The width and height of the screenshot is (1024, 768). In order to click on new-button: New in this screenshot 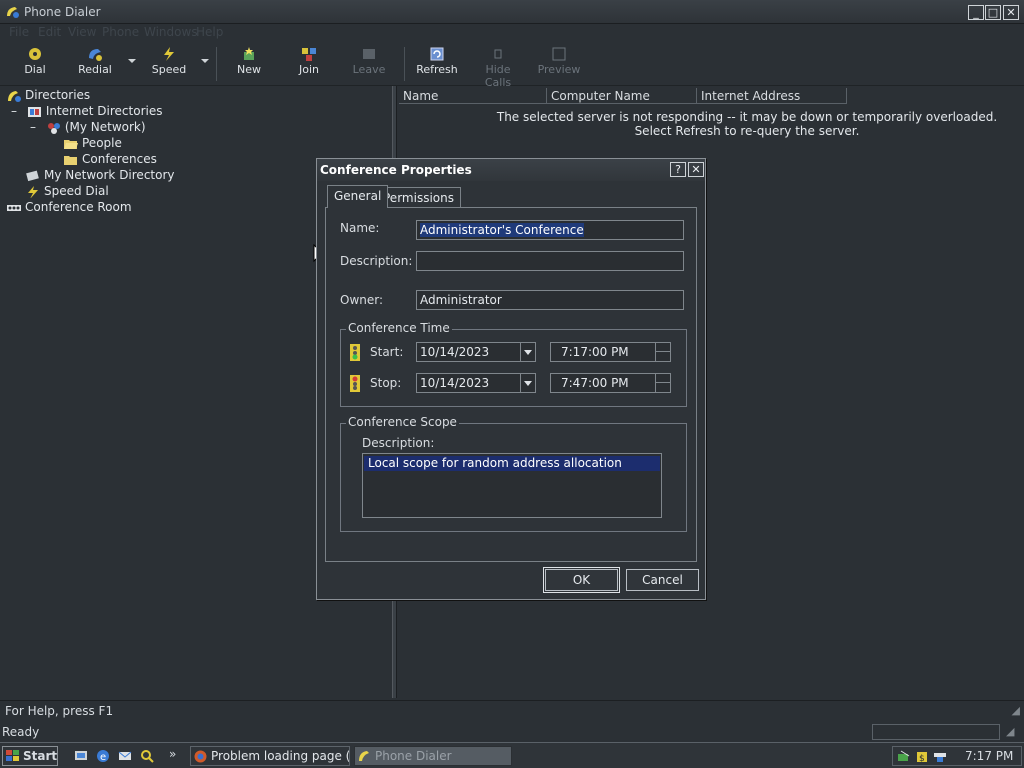, I will do `click(249, 64)`.